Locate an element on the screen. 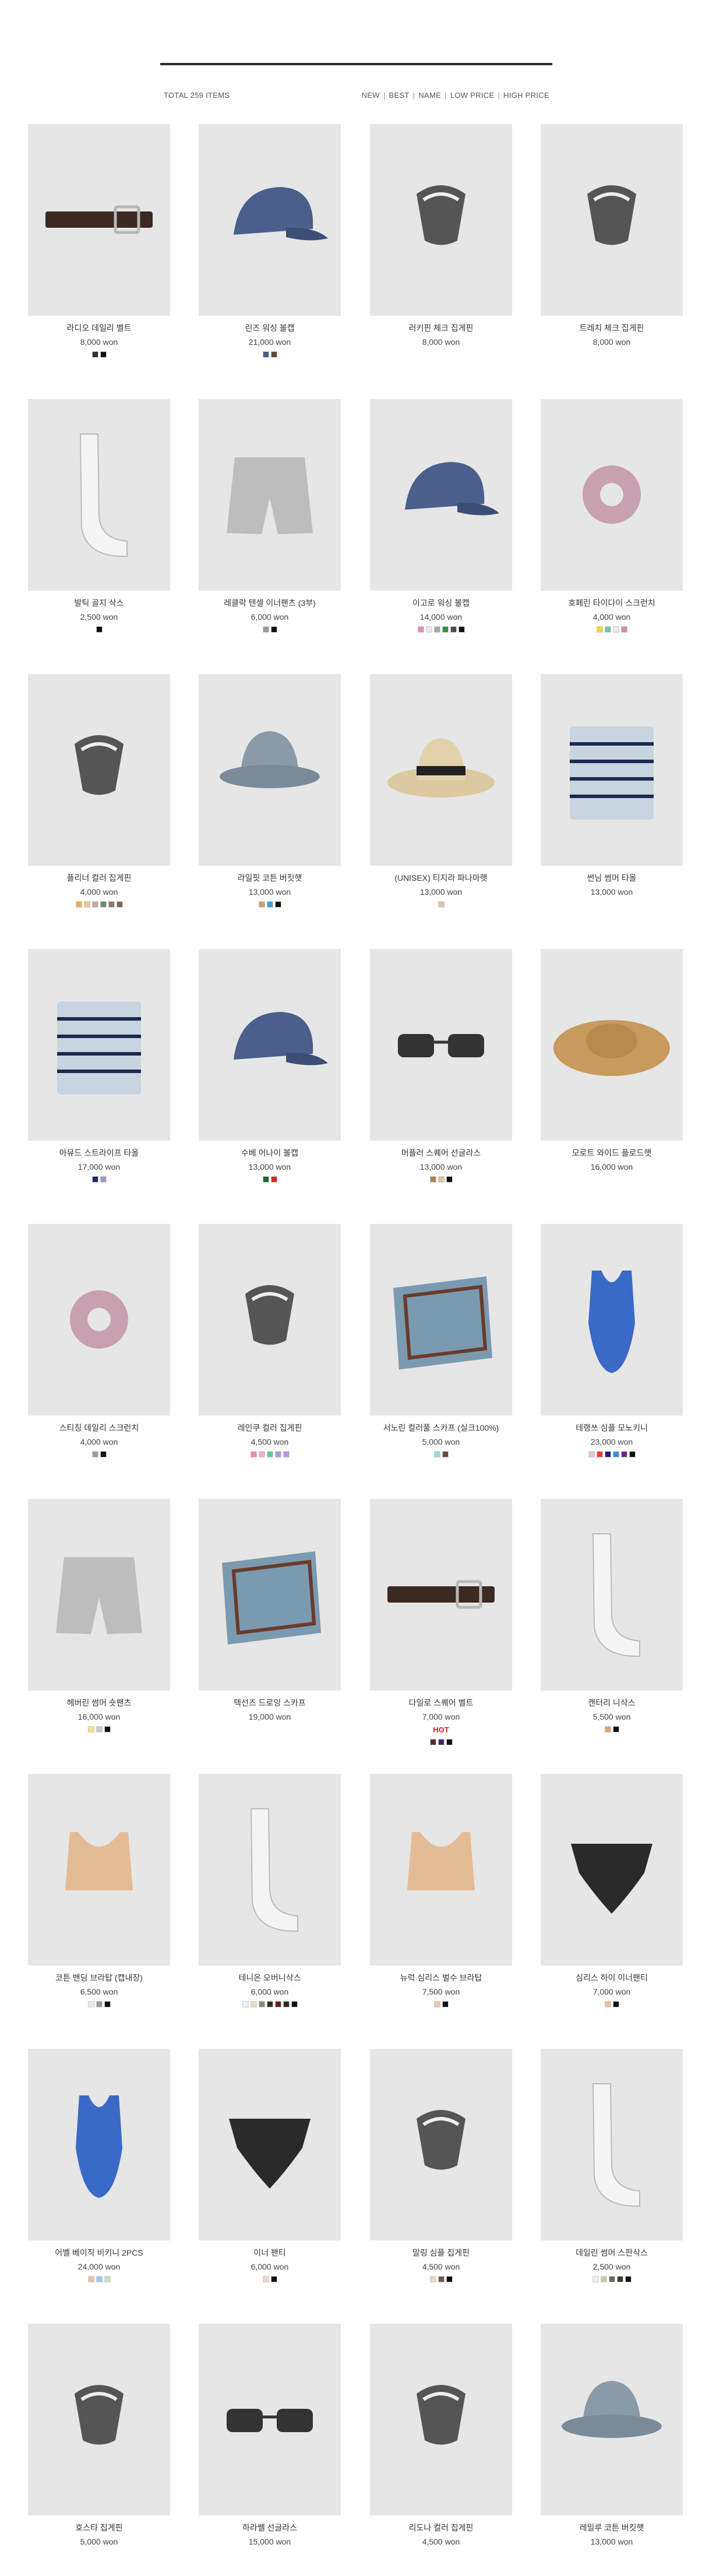 The height and width of the screenshot is (2576, 702). product-name: 이너 팬티 is located at coordinates (270, 2252).